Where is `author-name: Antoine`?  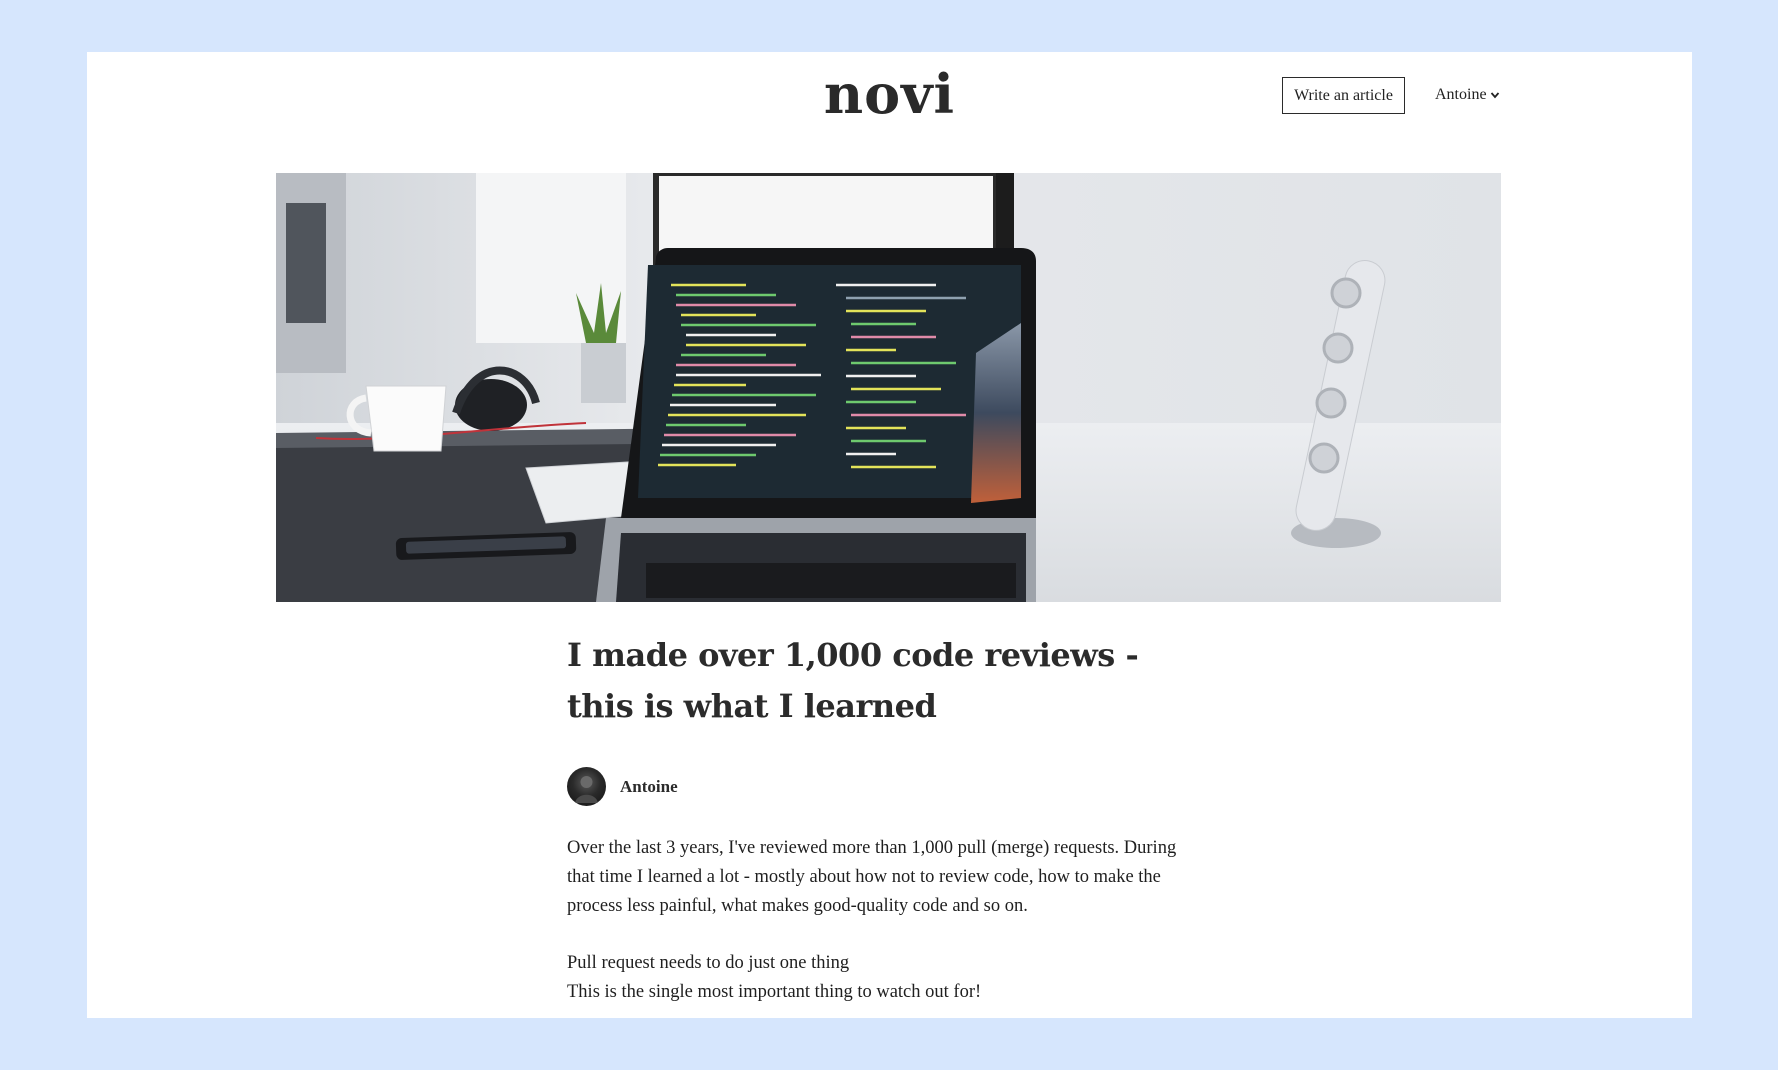 author-name: Antoine is located at coordinates (649, 787).